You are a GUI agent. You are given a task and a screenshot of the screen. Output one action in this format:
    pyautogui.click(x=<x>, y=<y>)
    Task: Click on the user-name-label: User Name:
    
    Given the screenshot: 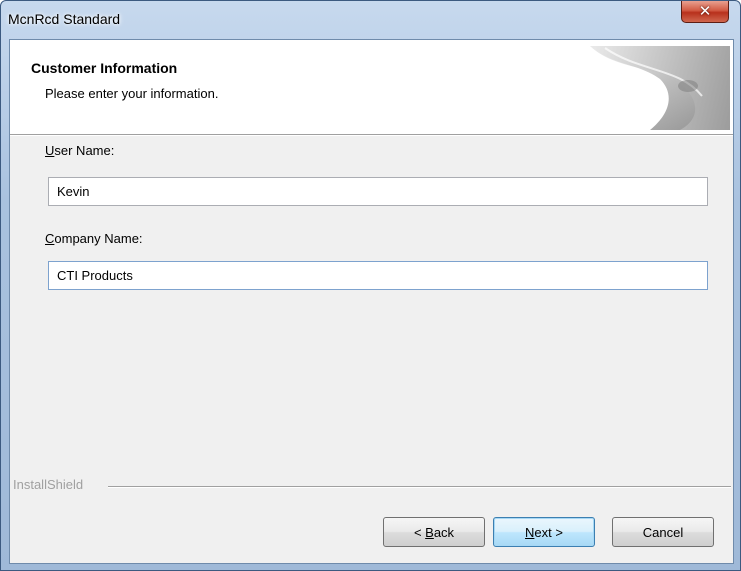 What is the action you would take?
    pyautogui.click(x=80, y=150)
    